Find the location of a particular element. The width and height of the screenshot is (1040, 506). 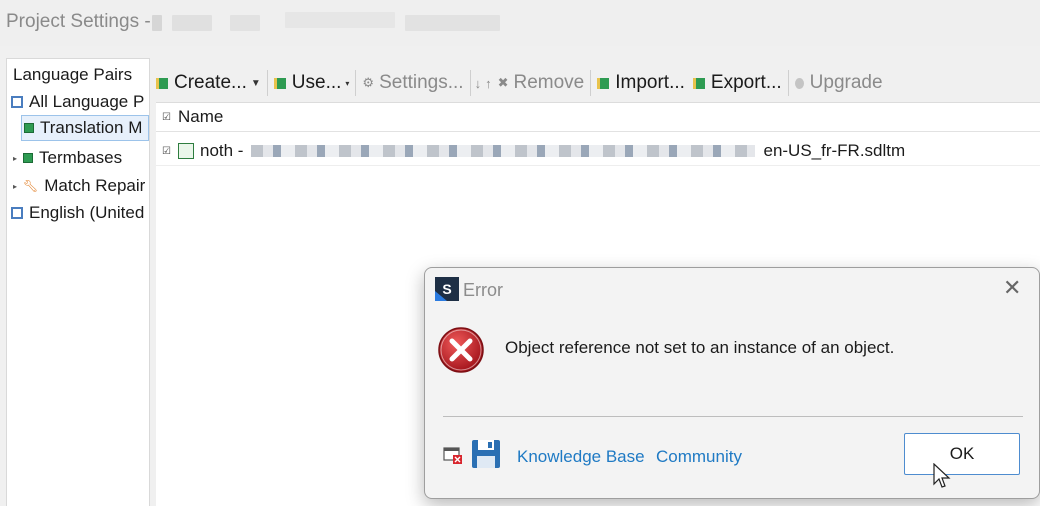

remove-label: Remove is located at coordinates (549, 82).